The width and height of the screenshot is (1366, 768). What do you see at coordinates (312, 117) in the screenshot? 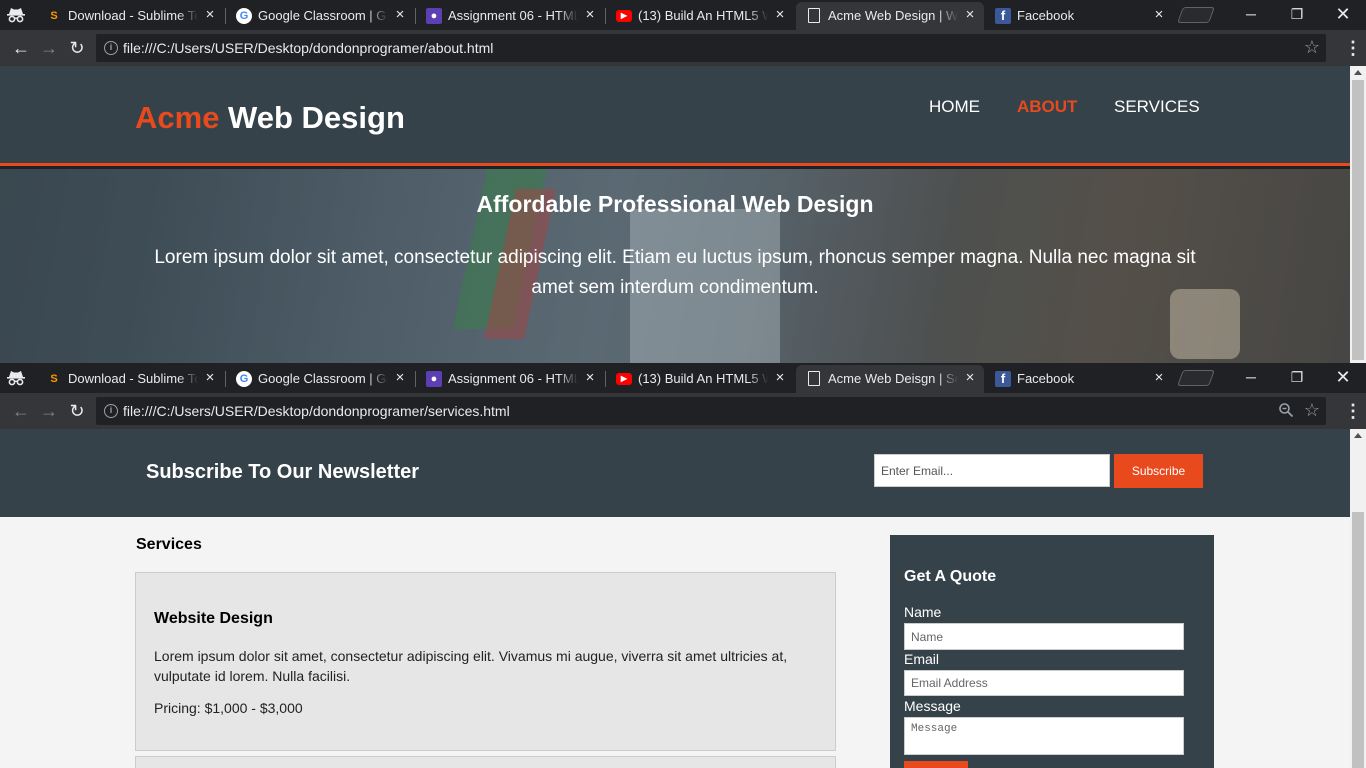
I see `brand-rest: Web Design` at bounding box center [312, 117].